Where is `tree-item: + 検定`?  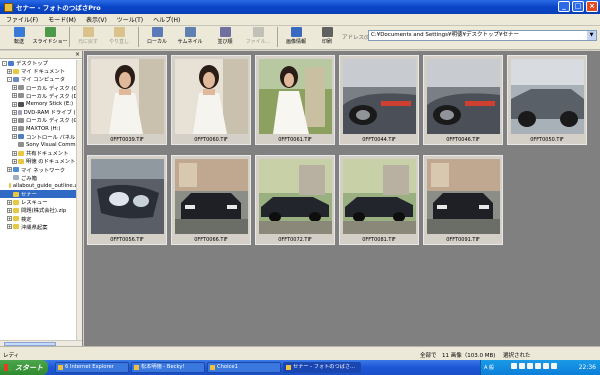
tree-item: + 検定 is located at coordinates (41, 219).